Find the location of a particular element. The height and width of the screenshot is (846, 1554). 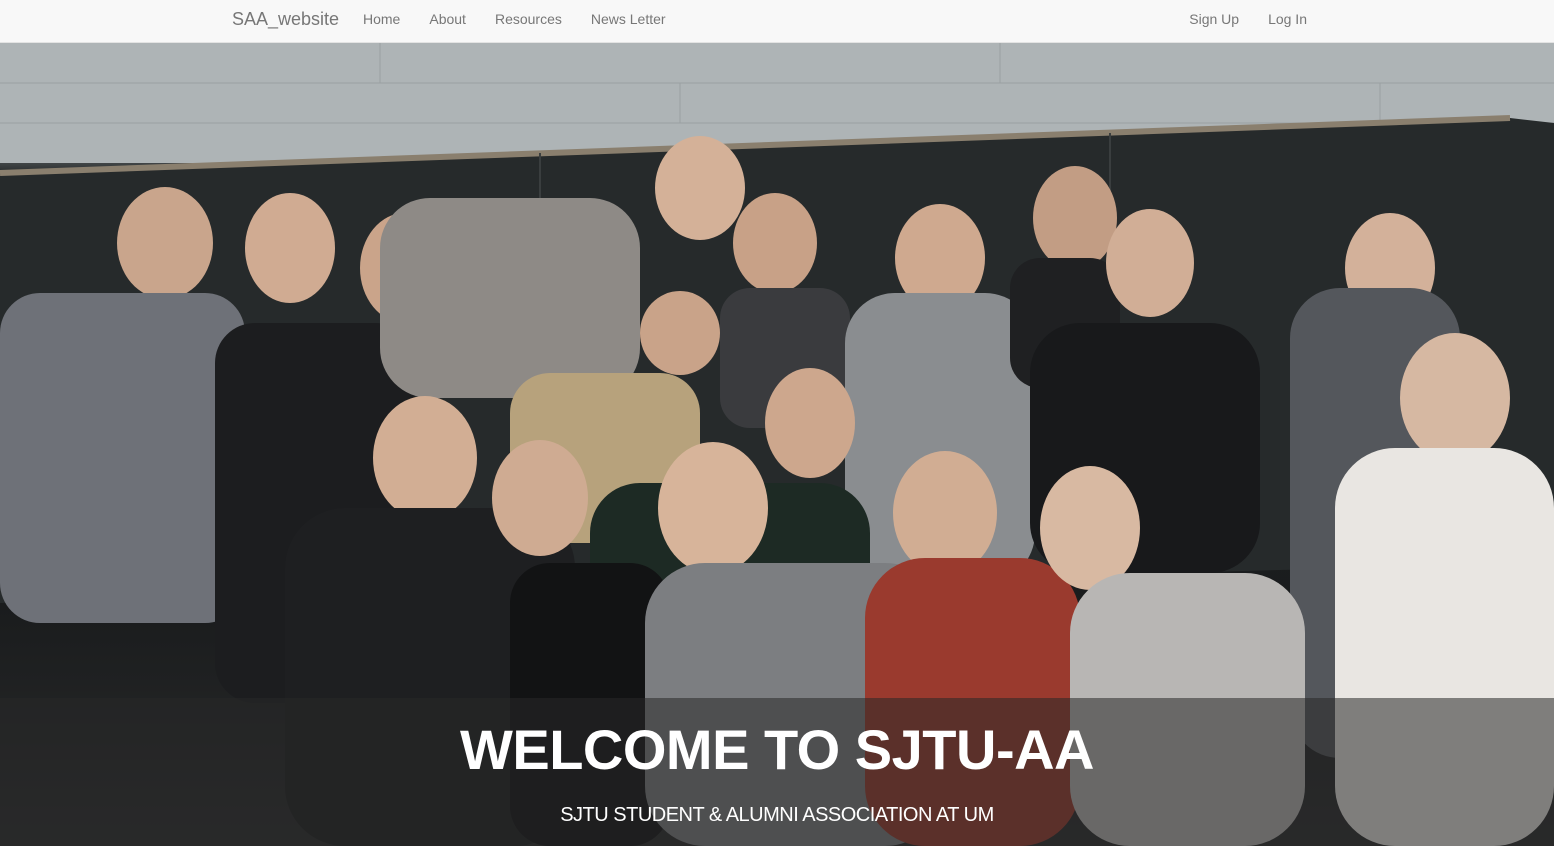

auth-nav: Sign Up Log In is located at coordinates (1233, 19).